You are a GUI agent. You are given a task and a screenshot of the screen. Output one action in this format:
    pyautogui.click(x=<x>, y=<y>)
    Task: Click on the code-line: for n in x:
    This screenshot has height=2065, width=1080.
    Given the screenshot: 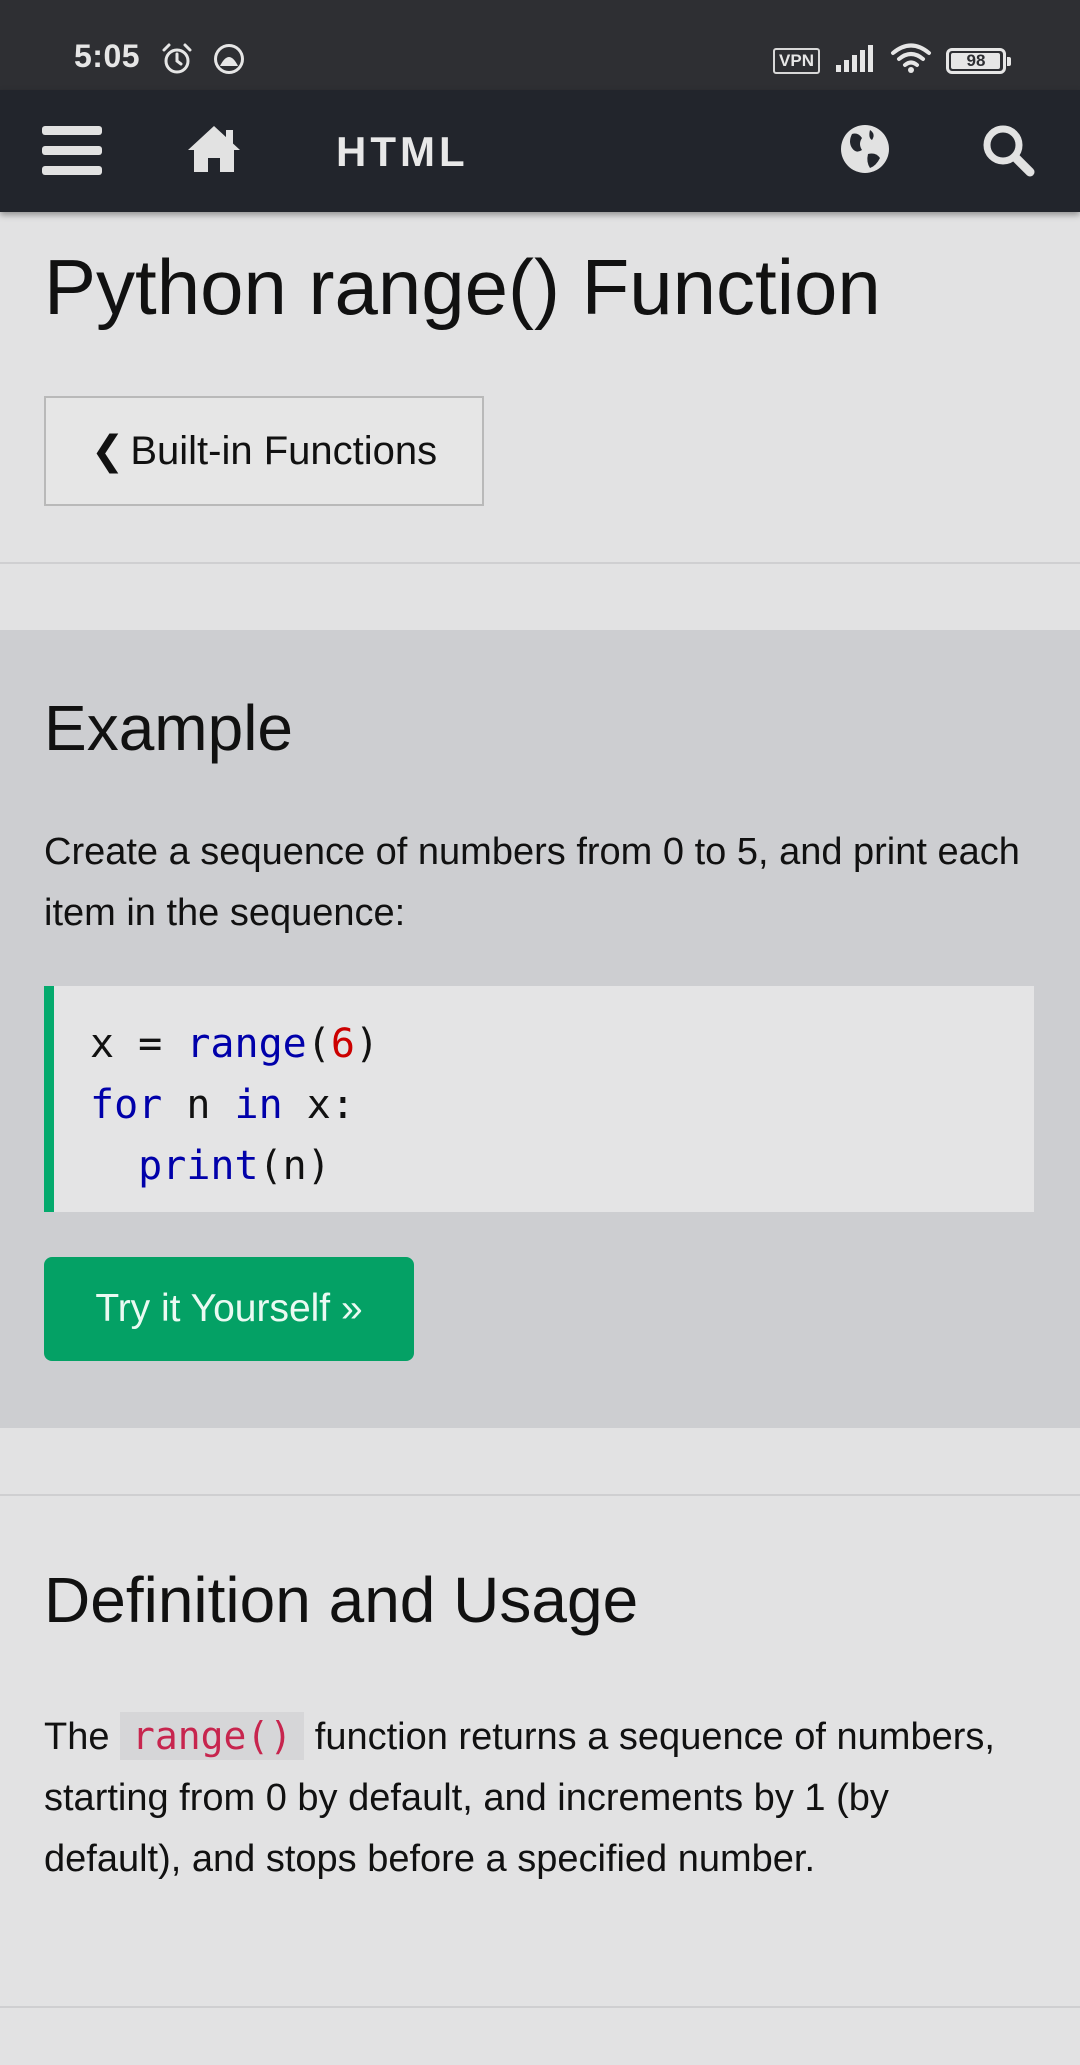 What is the action you would take?
    pyautogui.click(x=222, y=1105)
    